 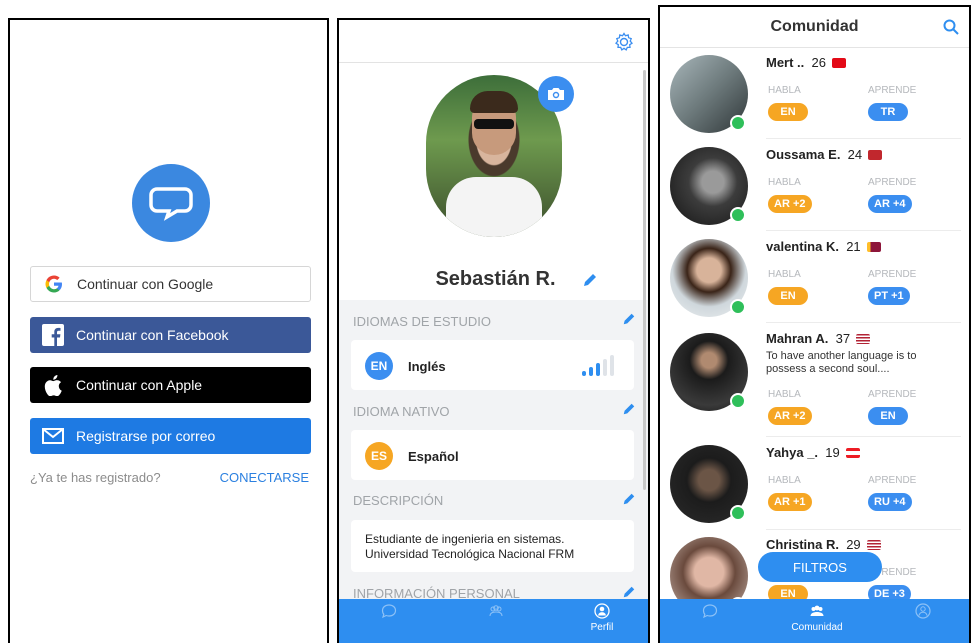 I want to click on turkey-flag-icon, so click(x=839, y=63).